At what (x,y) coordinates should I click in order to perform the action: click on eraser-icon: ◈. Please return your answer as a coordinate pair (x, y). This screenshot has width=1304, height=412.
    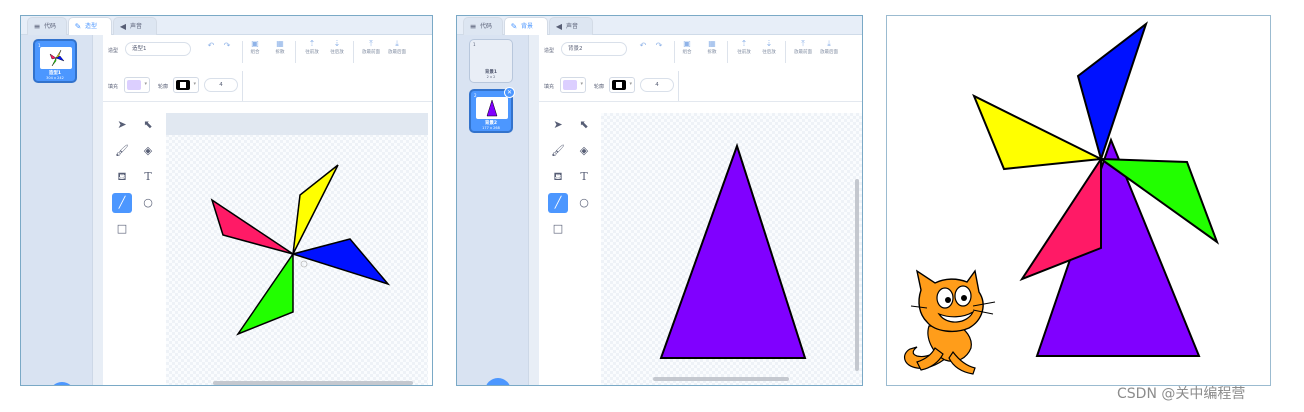
    Looking at the image, I should click on (148, 150).